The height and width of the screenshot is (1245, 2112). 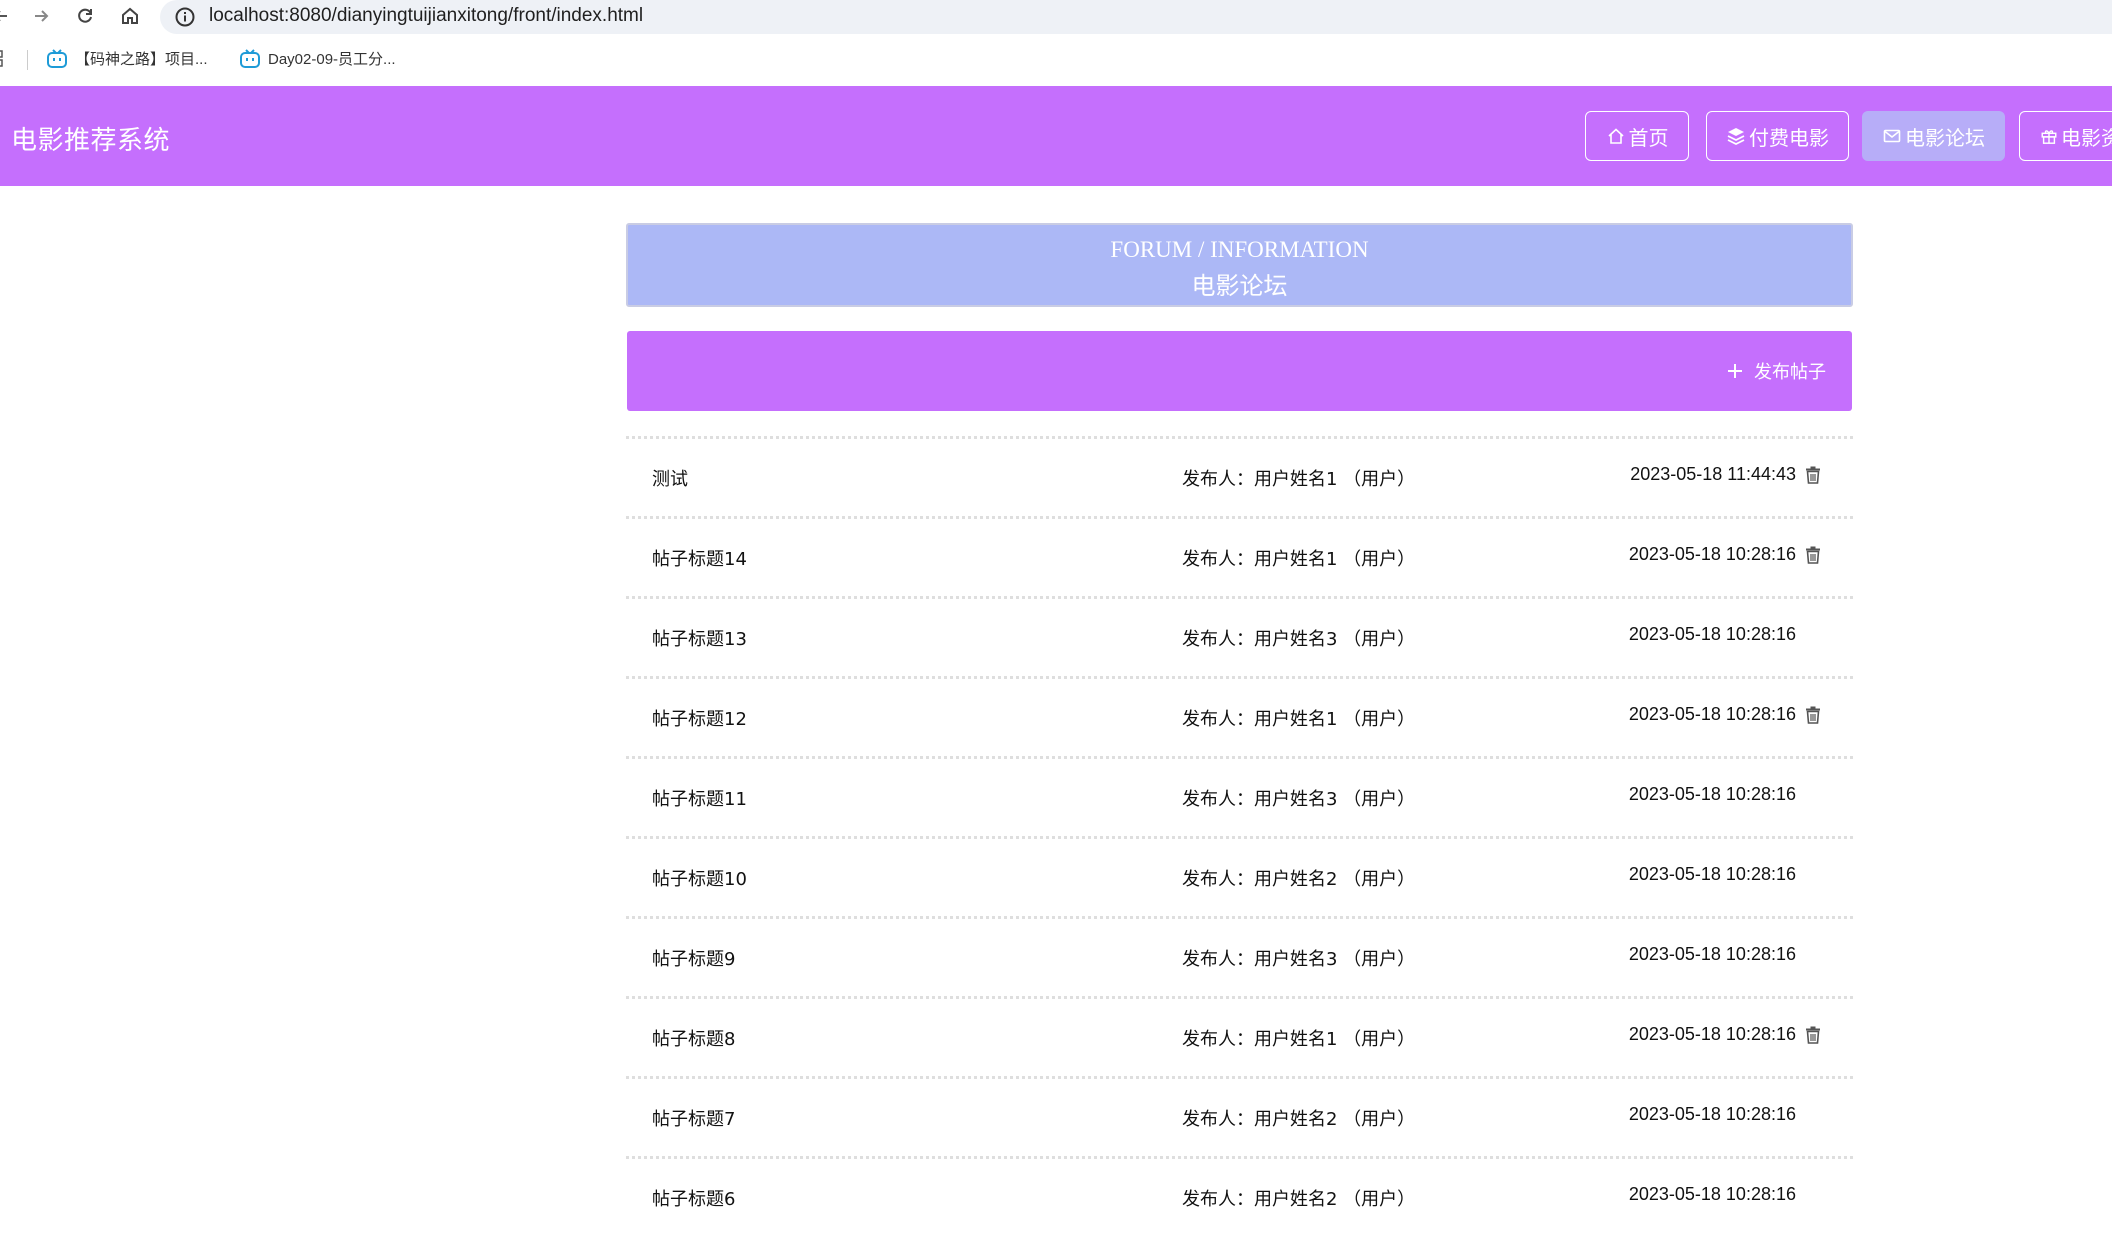 I want to click on post-row: 帖子标题12 发布人：用户姓名1 （用户） 2023-05-18 10:28:16, so click(x=1239, y=716).